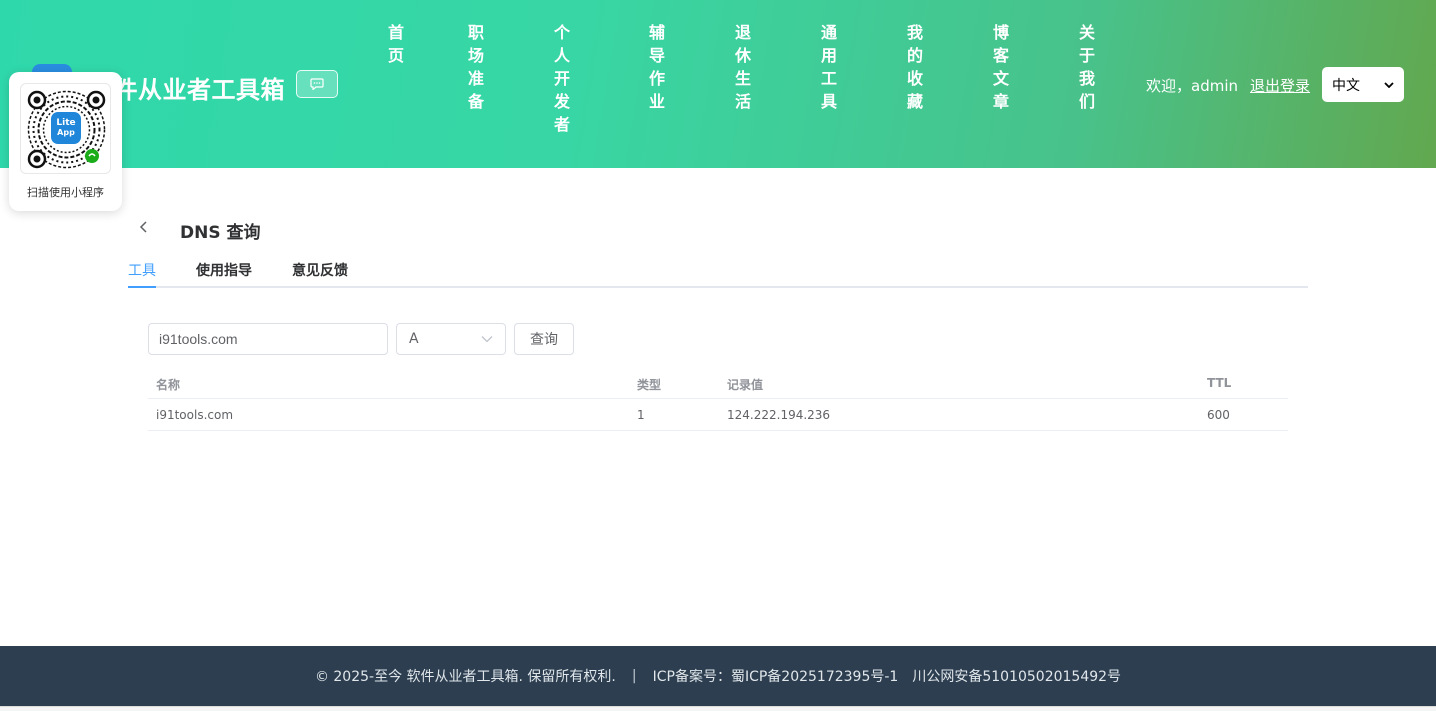  What do you see at coordinates (142, 270) in the screenshot?
I see `tab-tool: 工具` at bounding box center [142, 270].